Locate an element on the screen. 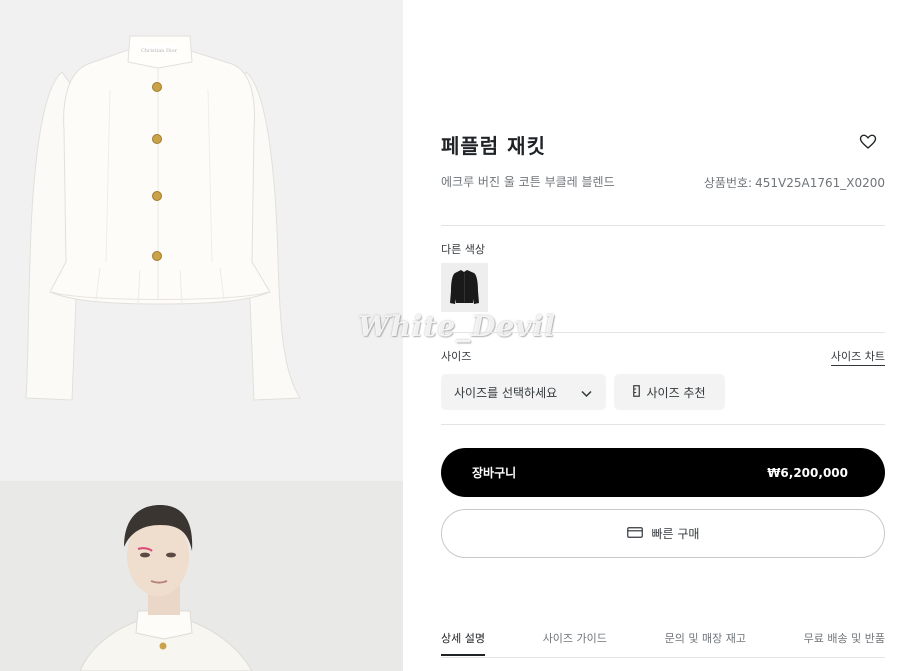 Image resolution: width=900 pixels, height=671 pixels. size-select-placeholder: 사이즈를 선택하세요 is located at coordinates (506, 392).